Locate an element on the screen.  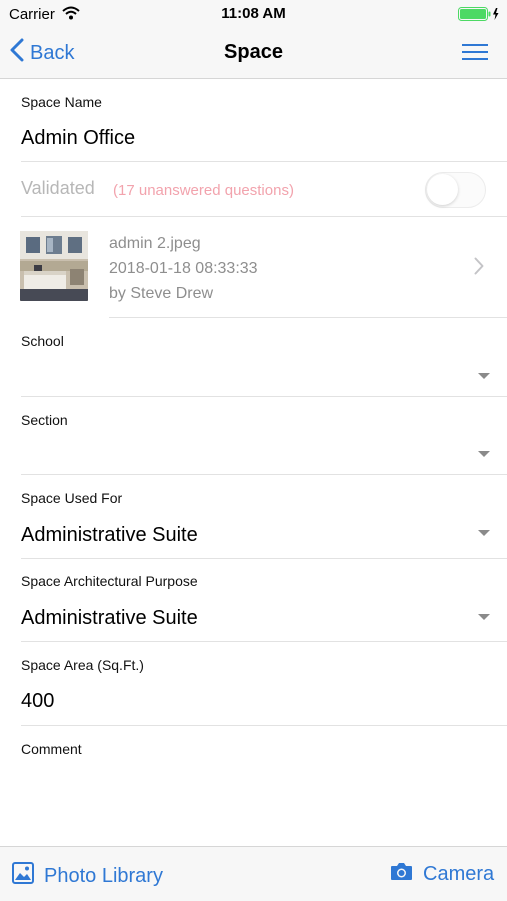
camera-label: Camera is located at coordinates (459, 874).